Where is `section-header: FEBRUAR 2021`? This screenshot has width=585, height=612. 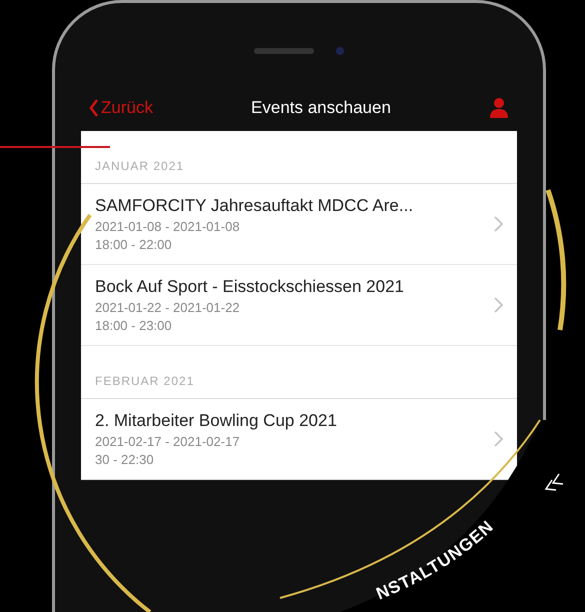
section-header: FEBRUAR 2021 is located at coordinates (299, 372).